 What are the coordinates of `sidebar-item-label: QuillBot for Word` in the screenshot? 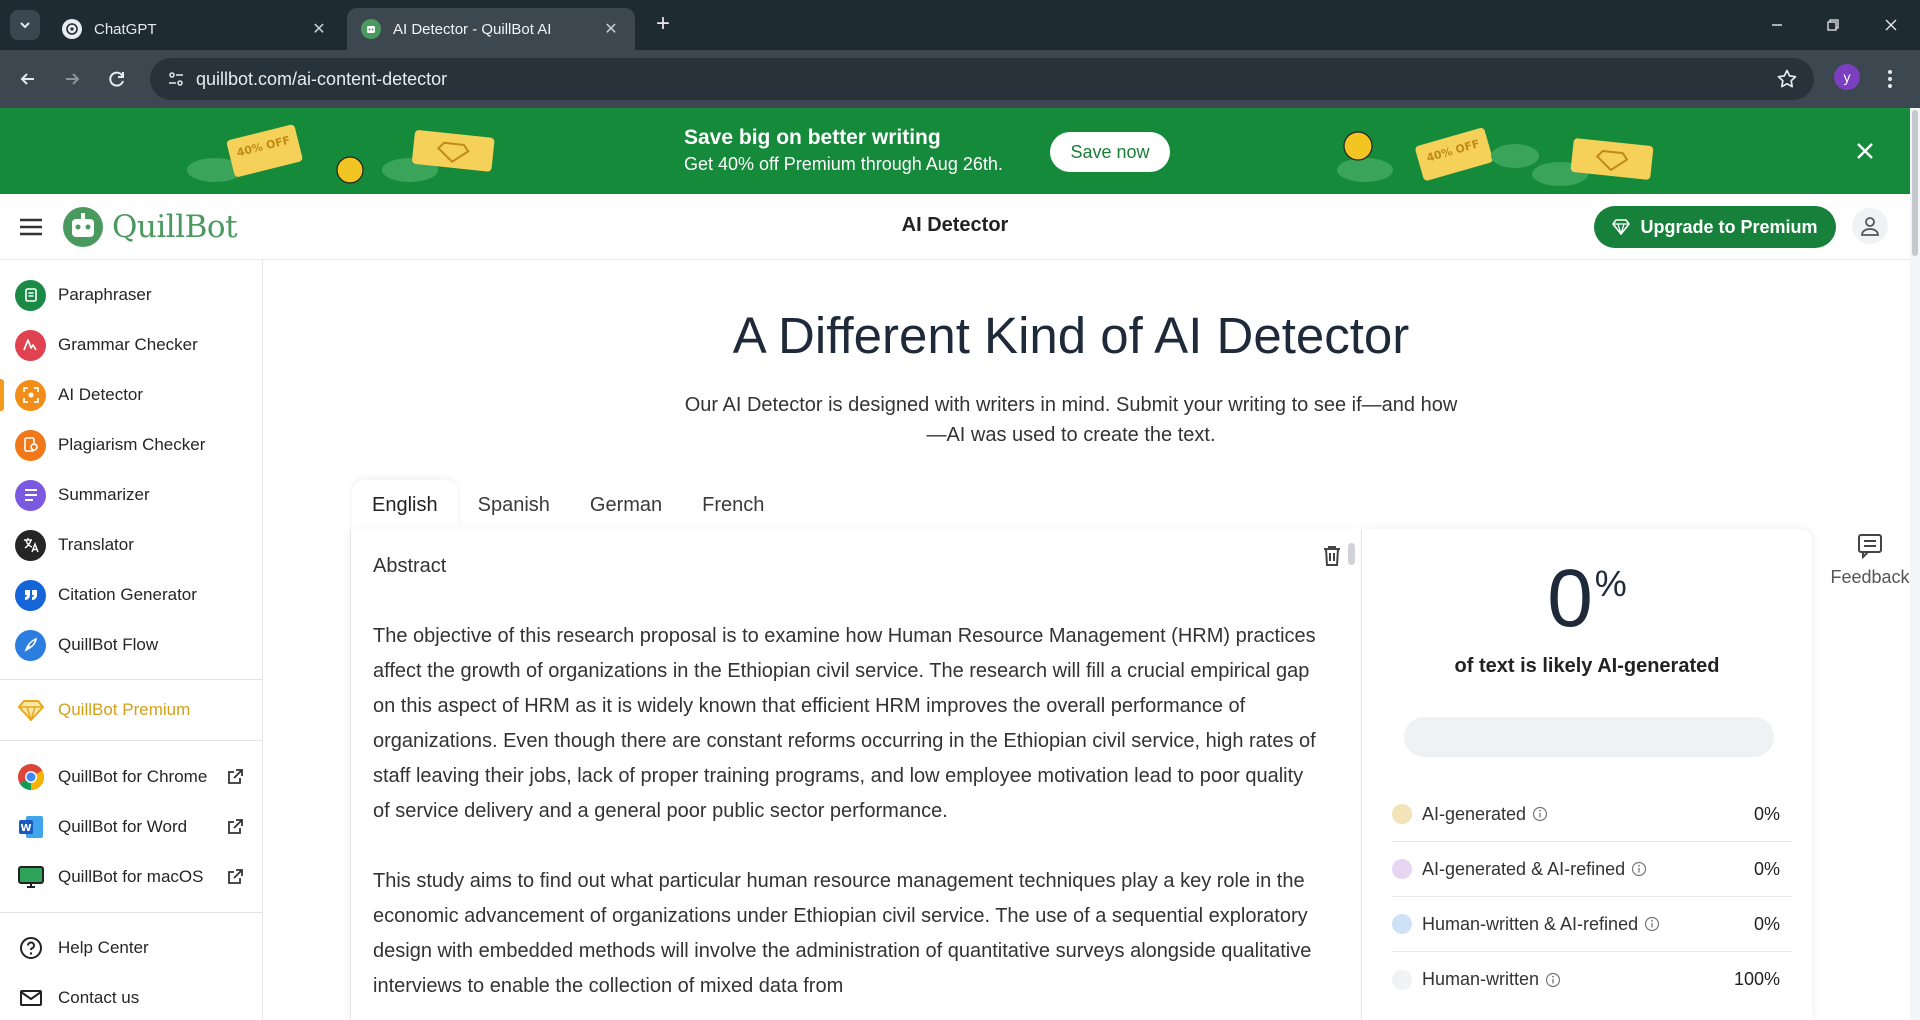 It's located at (123, 826).